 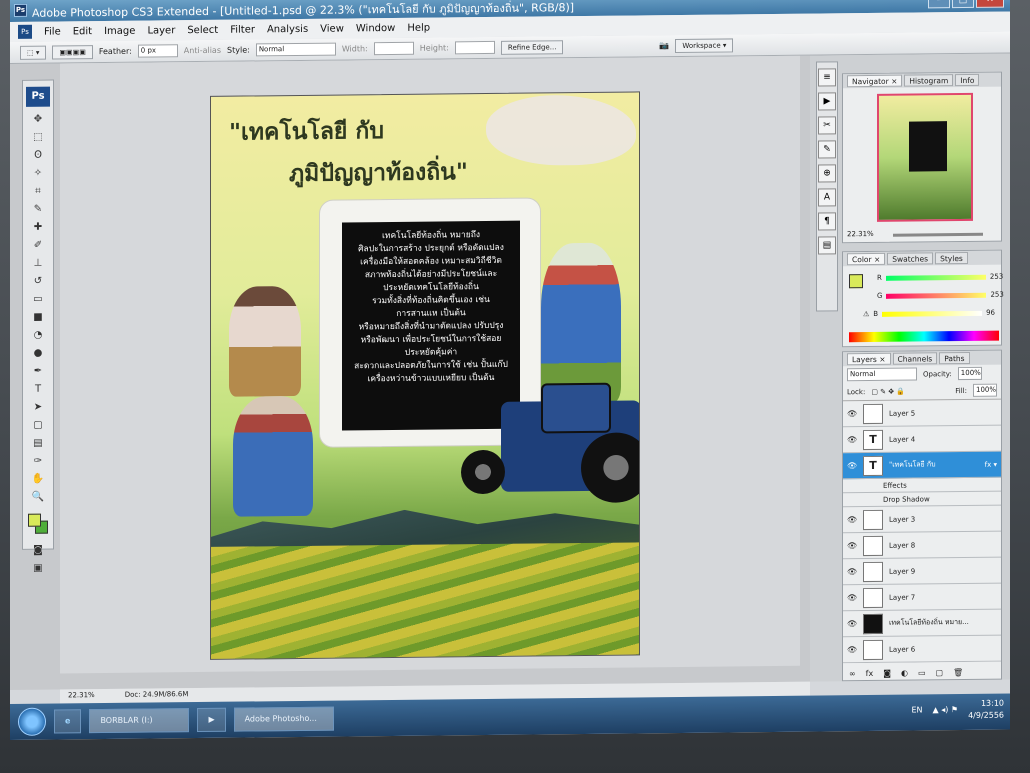 What do you see at coordinates (38, 479) in the screenshot?
I see `hand-tool-icon: ✋` at bounding box center [38, 479].